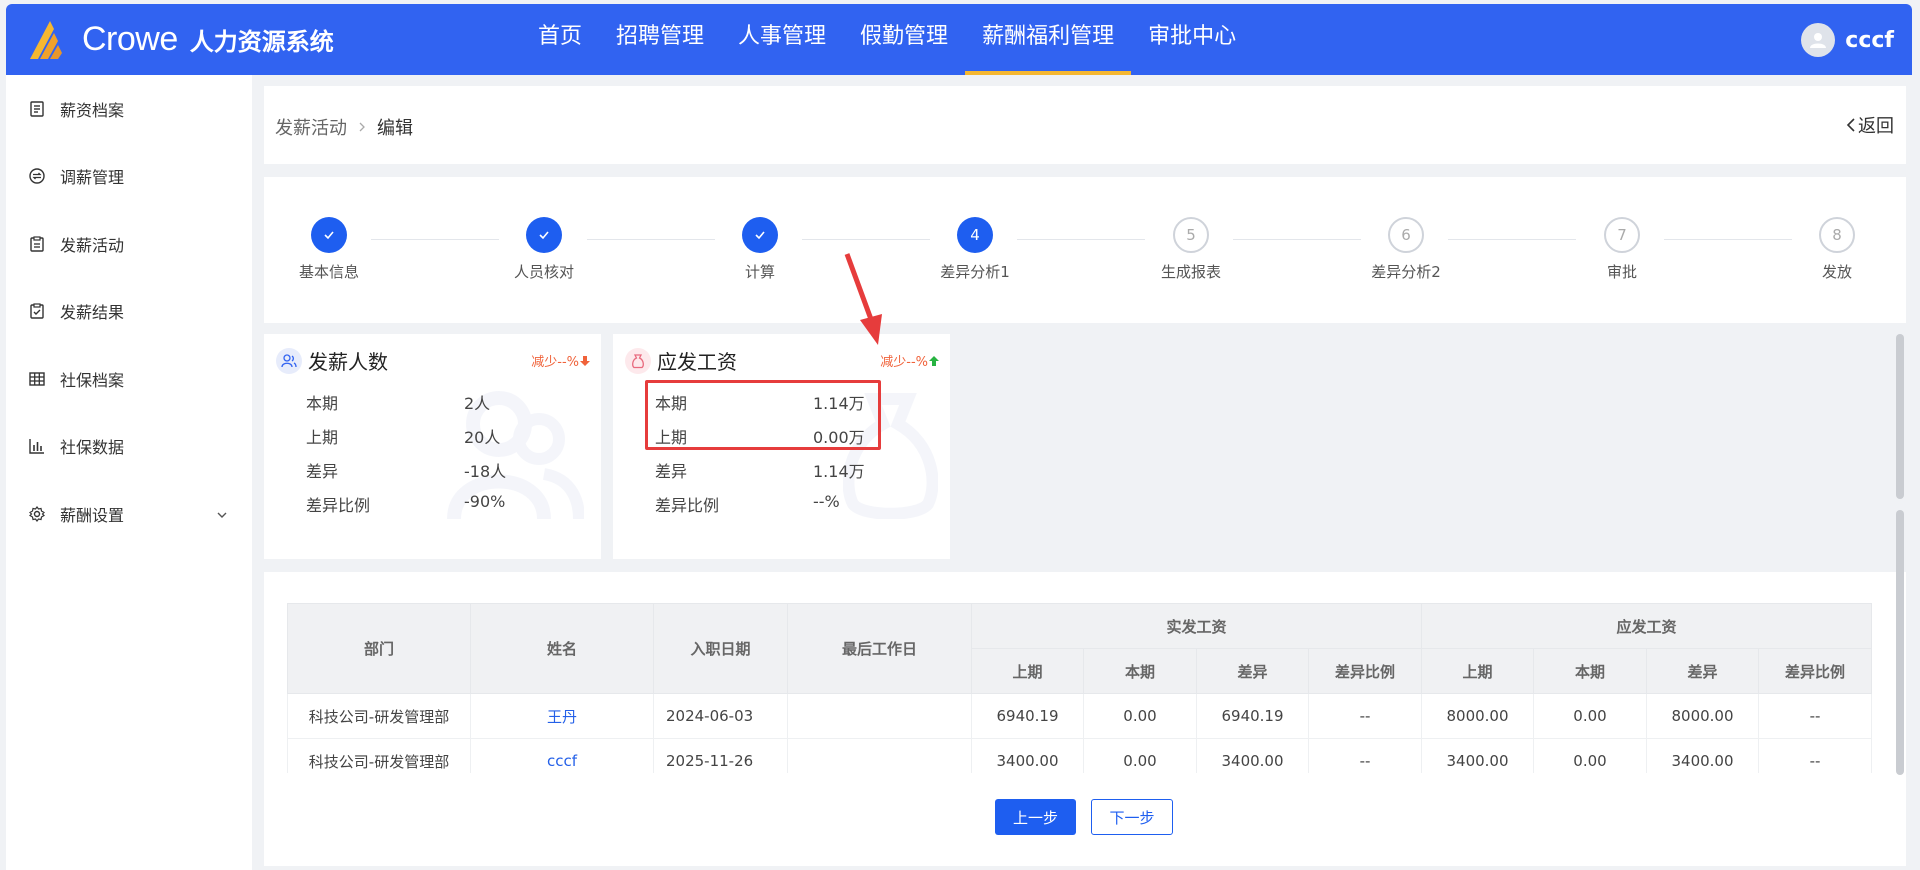 The width and height of the screenshot is (1920, 870). I want to click on sidebar-item-social-security-data: 社保数据, so click(129, 447).